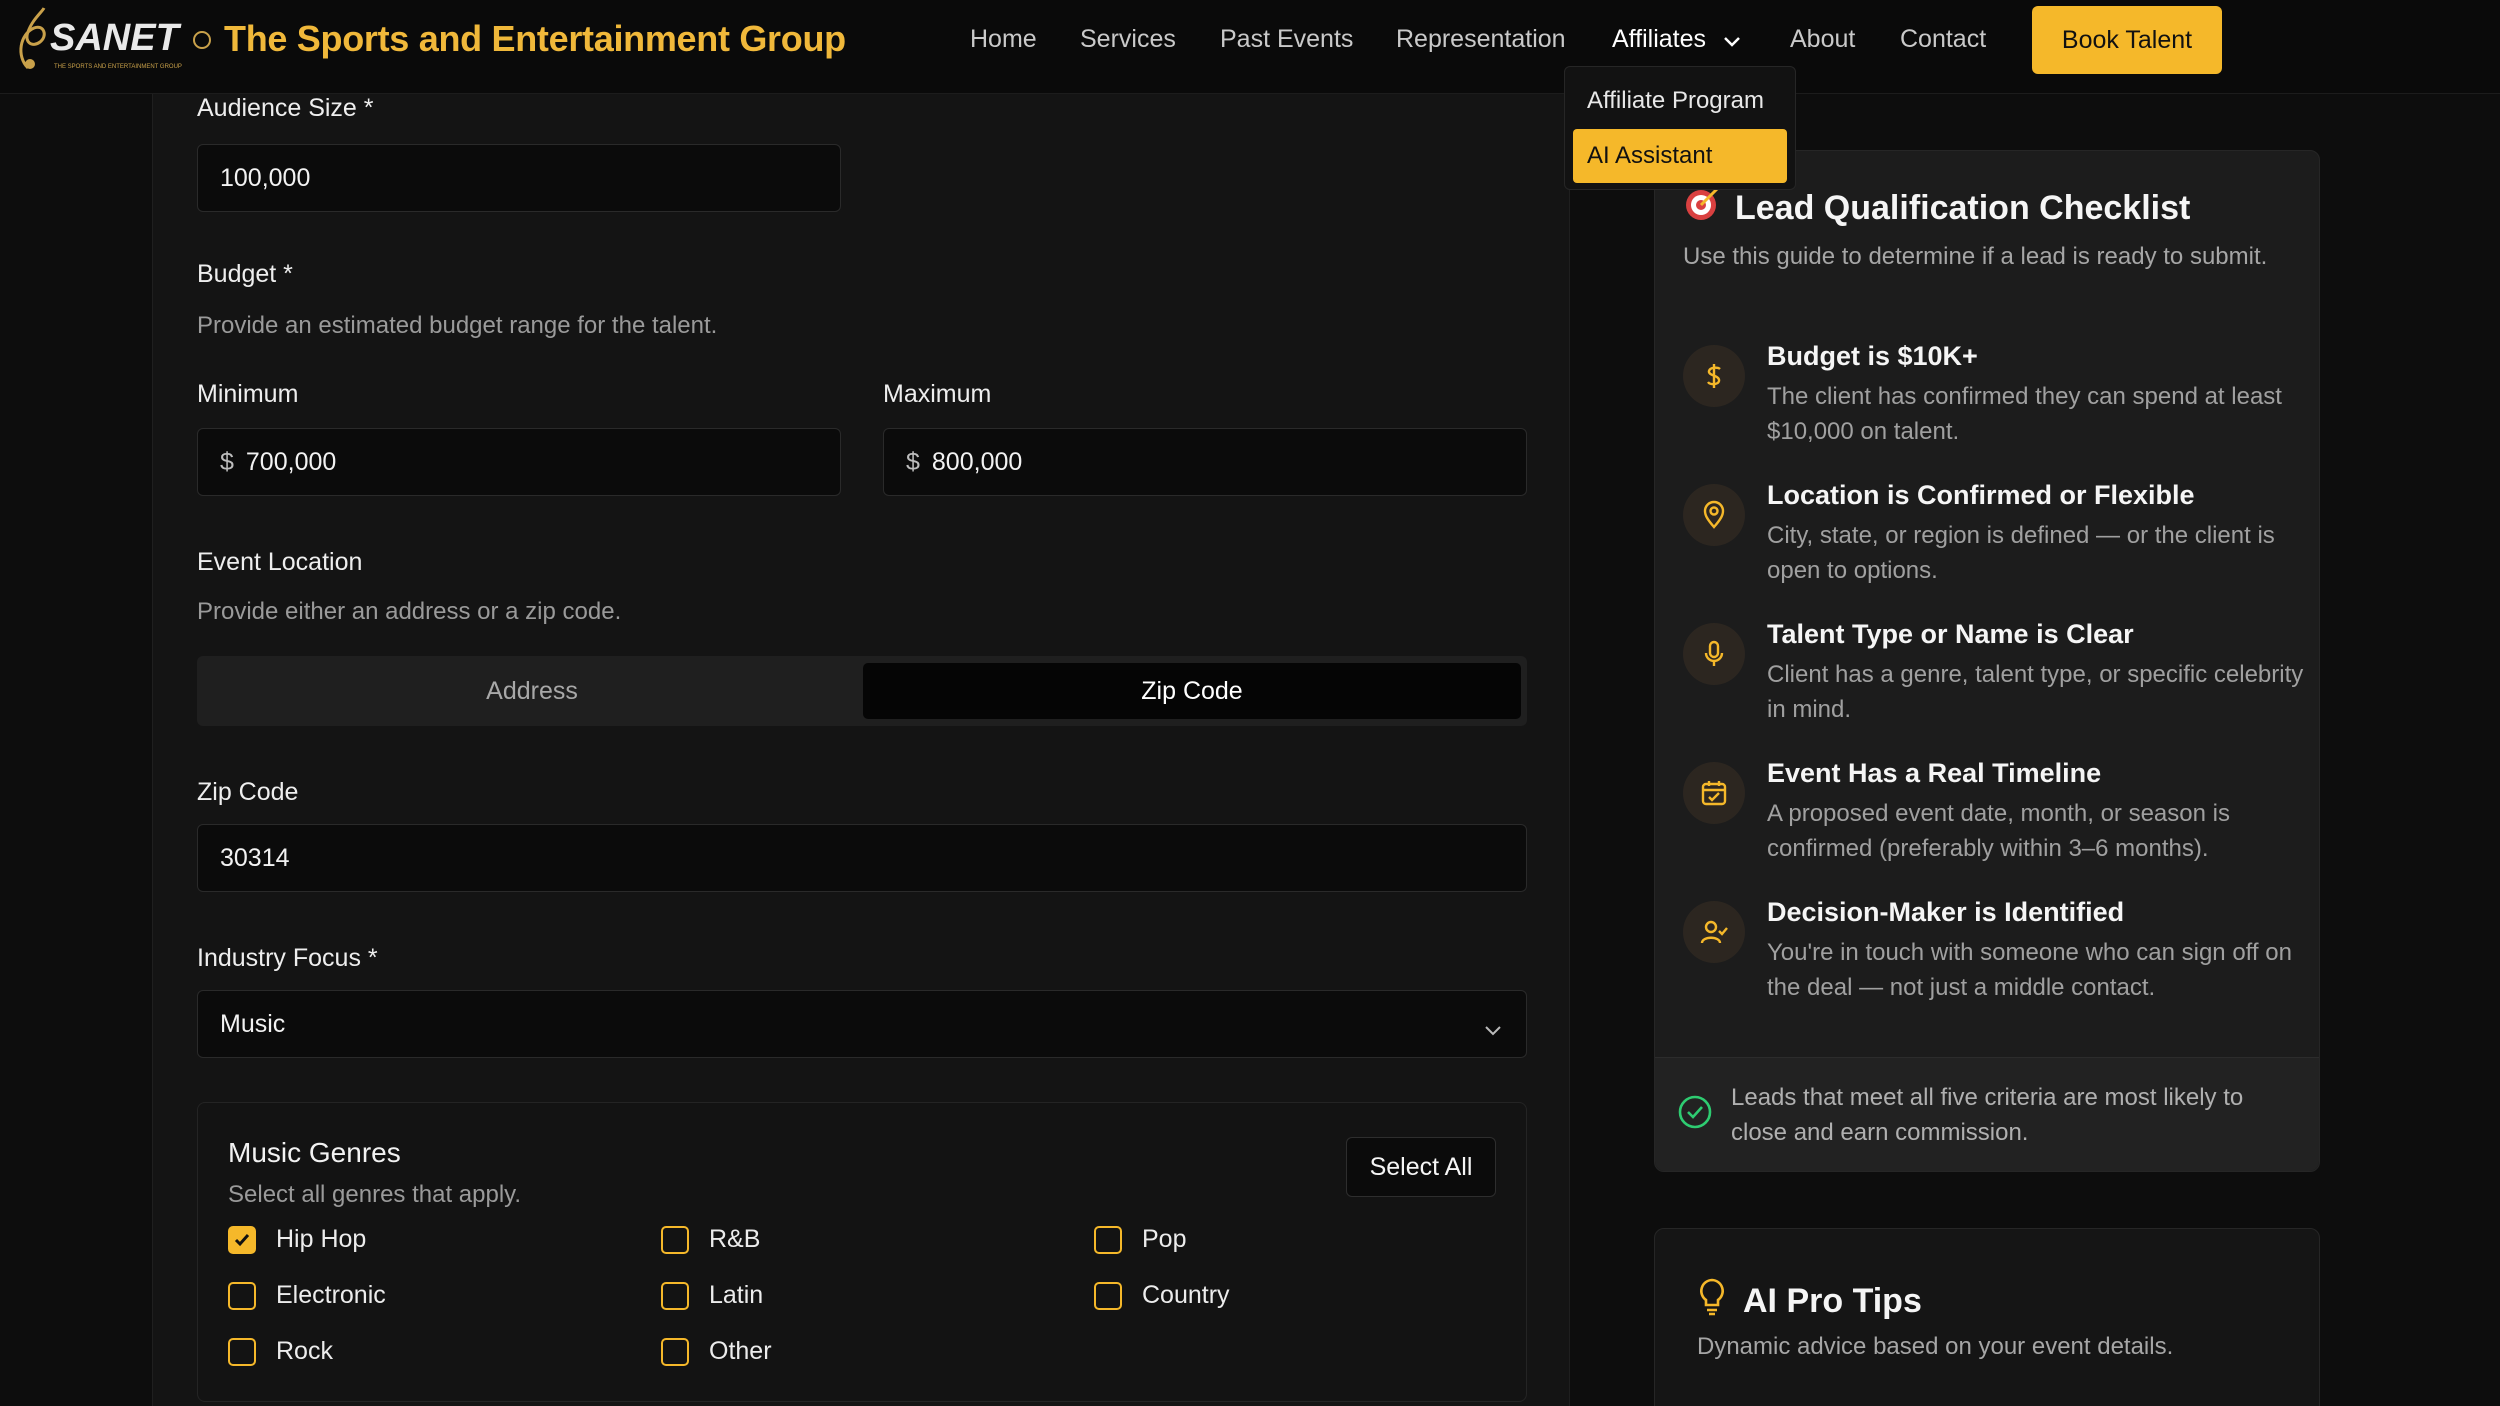 The image size is (2500, 1406). I want to click on budget-label: Budget *, so click(245, 274).